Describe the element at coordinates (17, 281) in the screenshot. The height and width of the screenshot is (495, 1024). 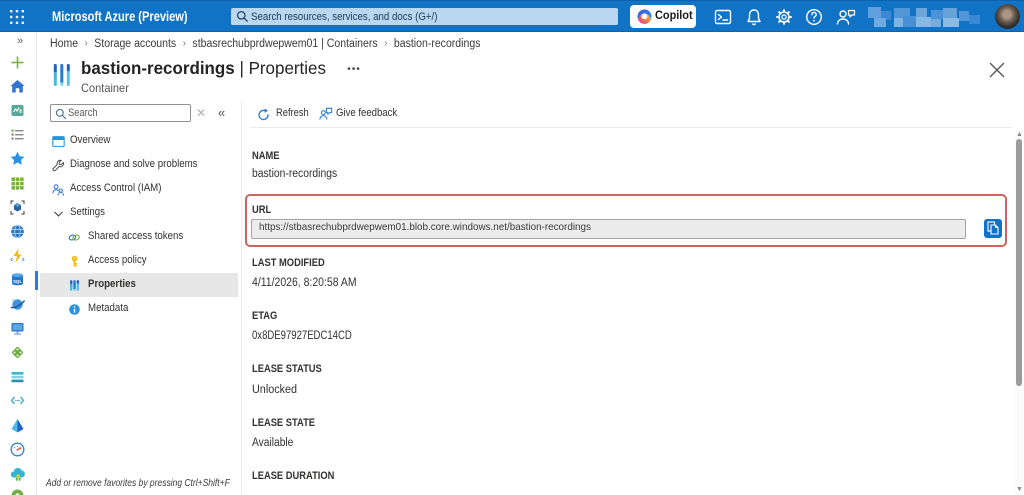
I see `svg-text: SQL` at that location.